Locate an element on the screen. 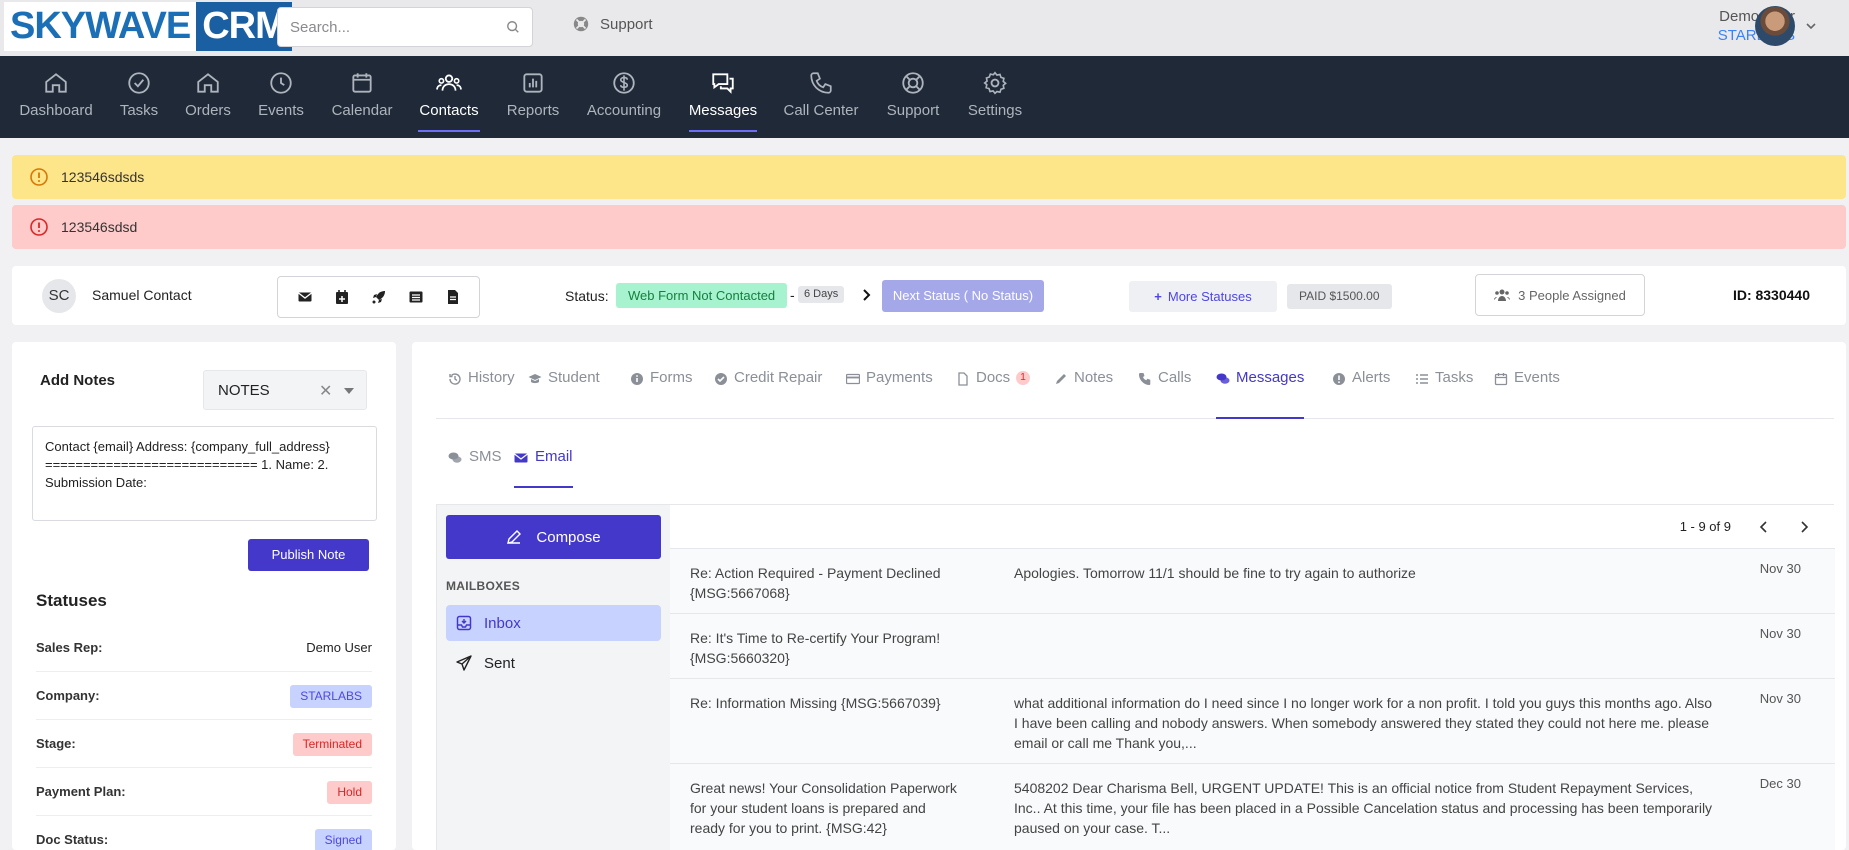 The image size is (1849, 850). logo: SKYWAVE CRM is located at coordinates (148, 26).